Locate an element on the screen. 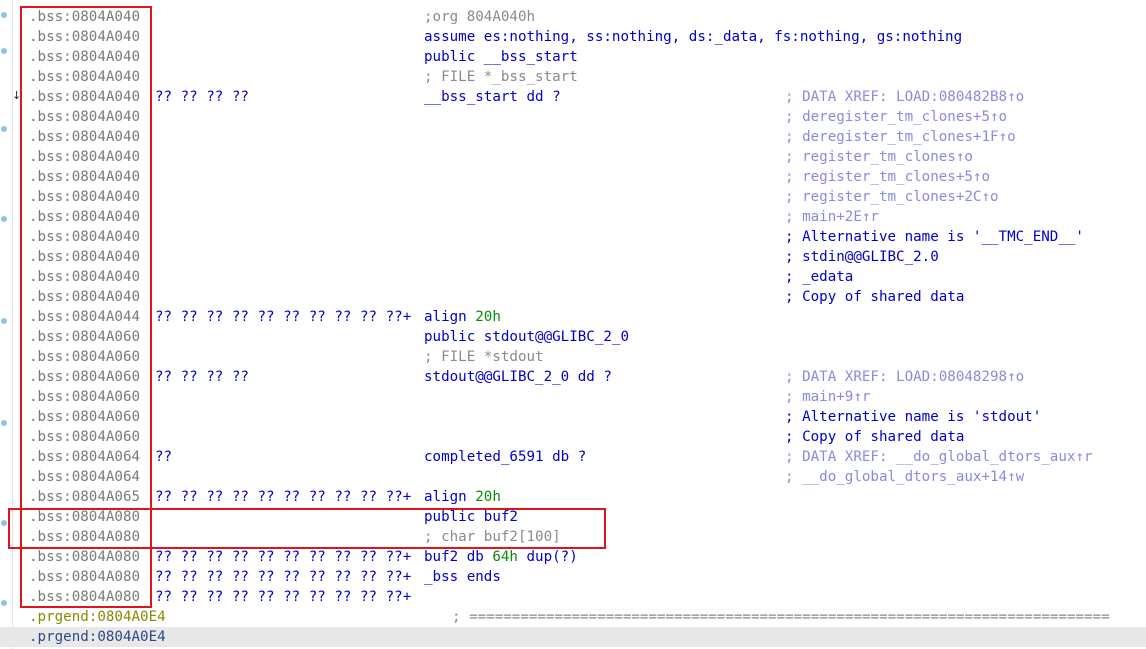  xref-comment: ; stdin@@GLIBC_2.0 is located at coordinates (862, 257).